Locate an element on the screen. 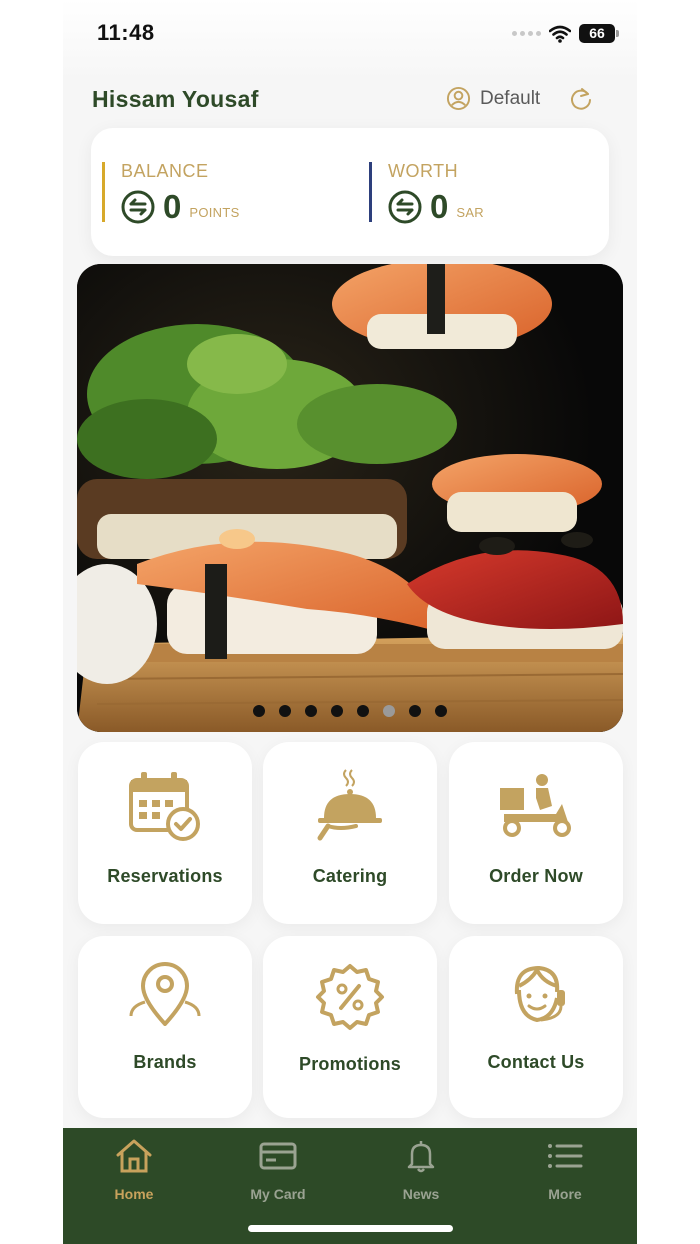 This screenshot has height=1244, width=700. nav-home: Home is located at coordinates (134, 1169).